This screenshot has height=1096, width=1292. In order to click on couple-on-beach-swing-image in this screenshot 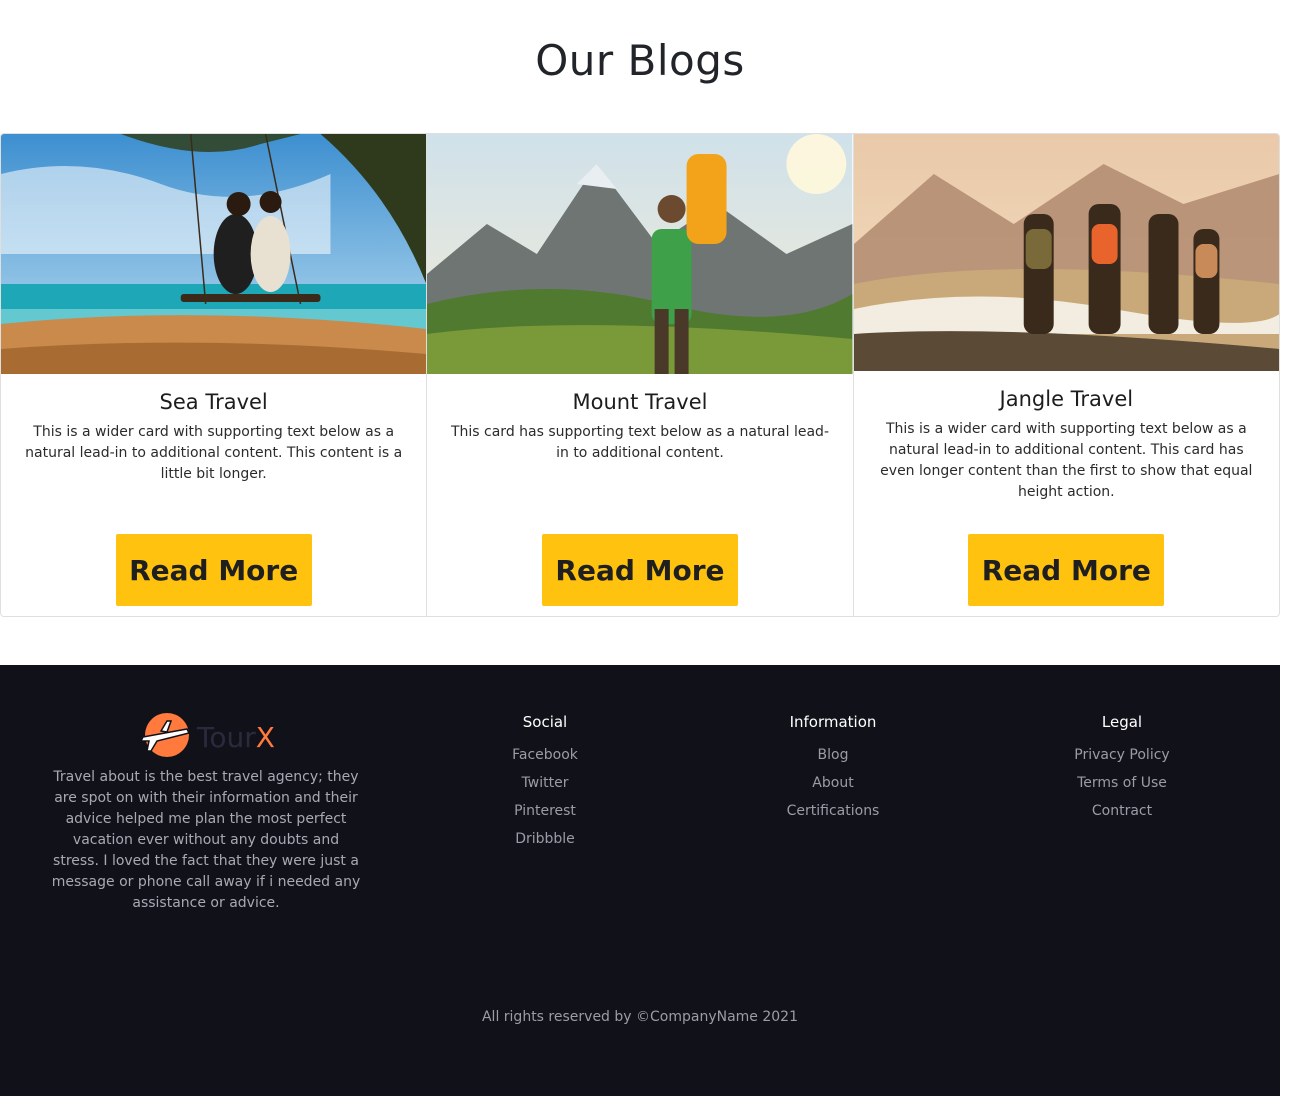, I will do `click(214, 254)`.